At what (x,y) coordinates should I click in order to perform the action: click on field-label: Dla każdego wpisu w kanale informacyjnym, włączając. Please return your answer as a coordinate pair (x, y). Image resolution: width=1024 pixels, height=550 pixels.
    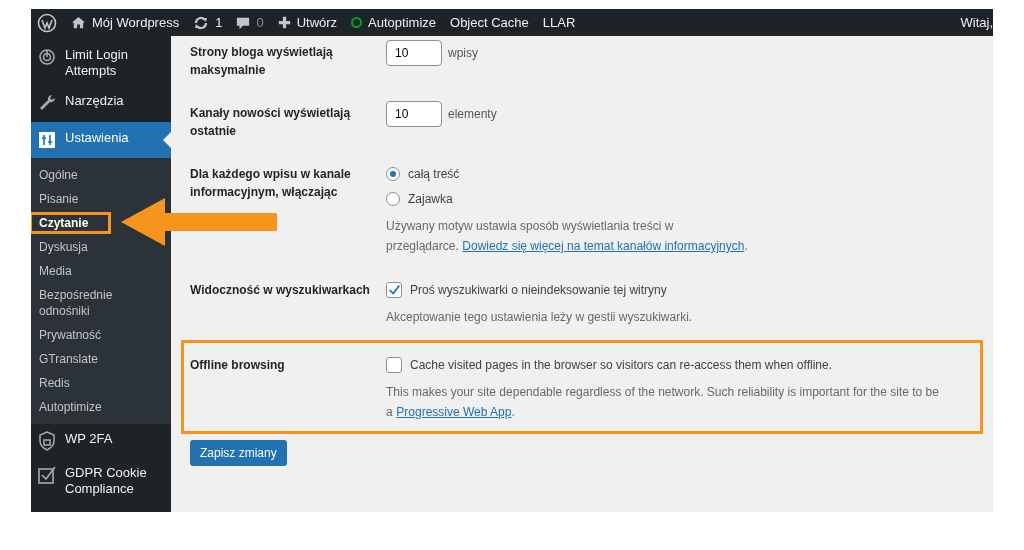
    Looking at the image, I should click on (271, 183).